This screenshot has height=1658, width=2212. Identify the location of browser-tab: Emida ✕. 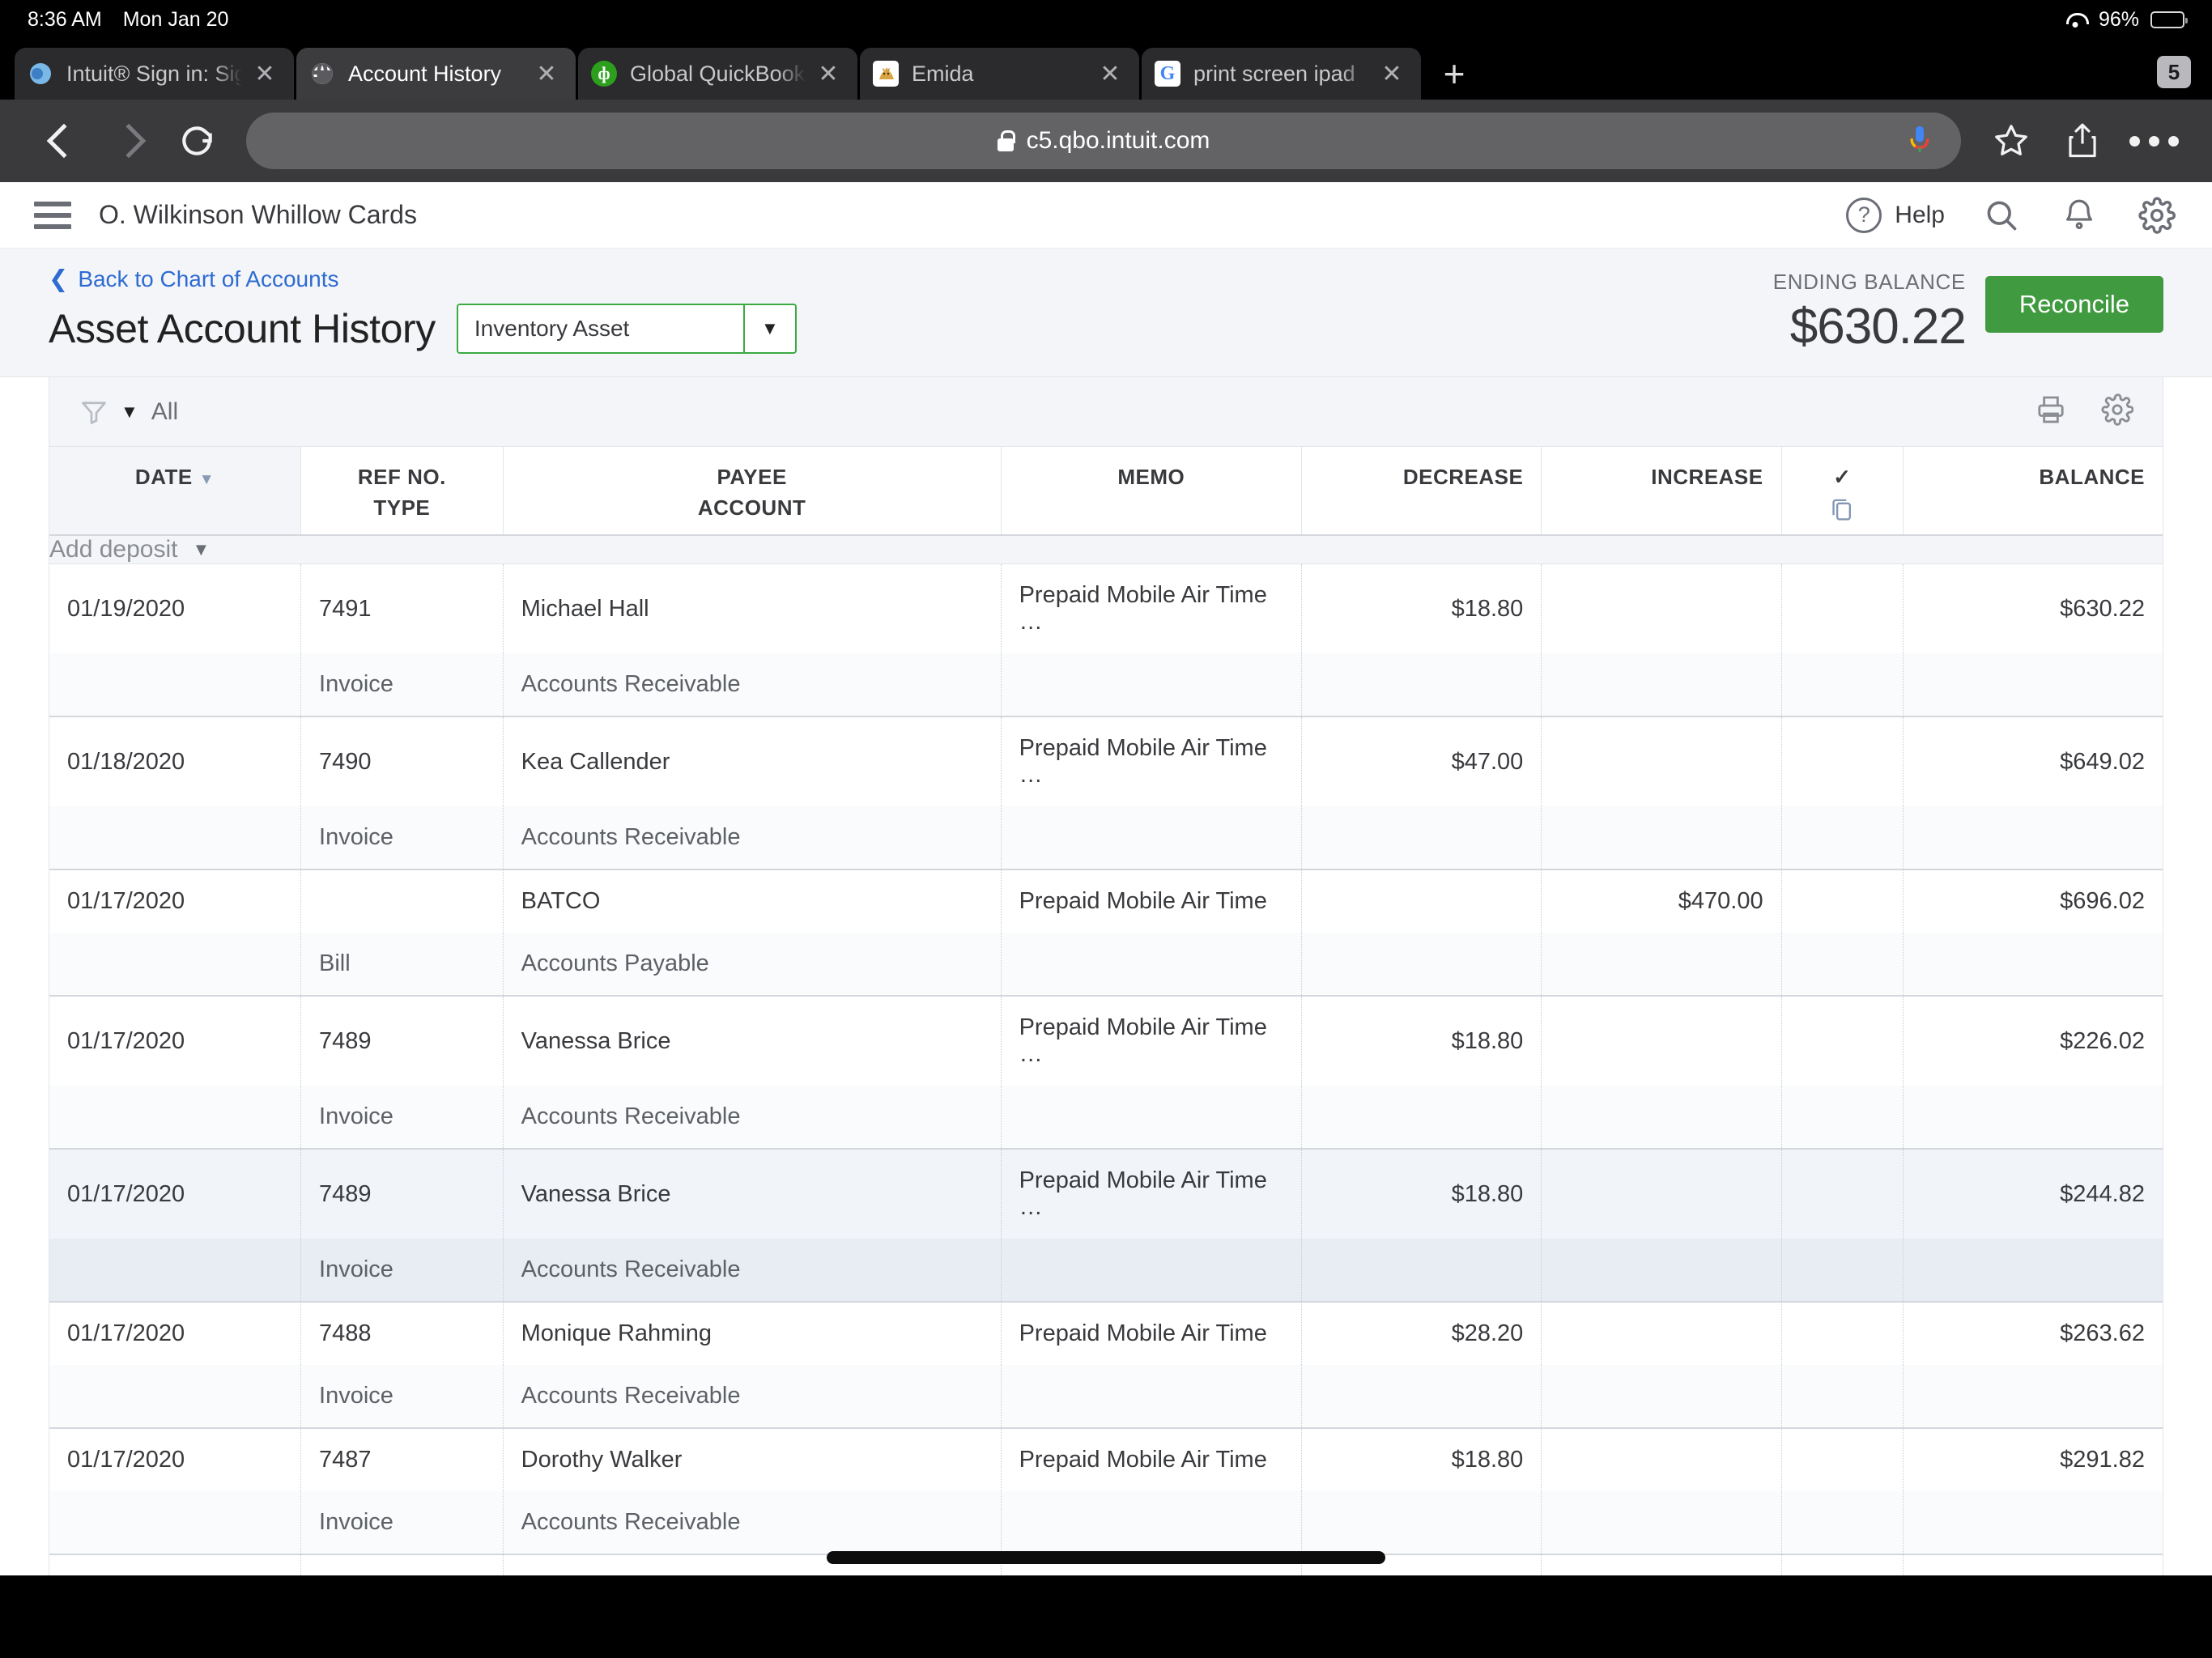
(1000, 74).